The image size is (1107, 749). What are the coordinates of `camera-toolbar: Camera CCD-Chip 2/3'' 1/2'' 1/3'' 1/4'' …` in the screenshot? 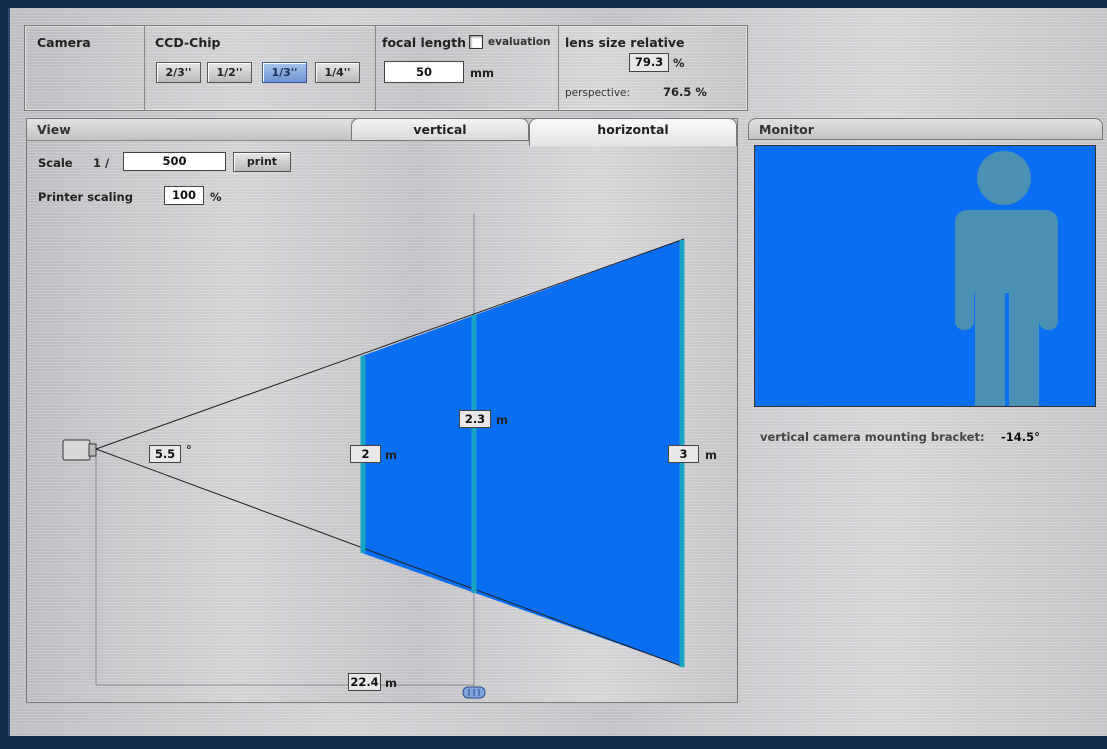 It's located at (386, 68).